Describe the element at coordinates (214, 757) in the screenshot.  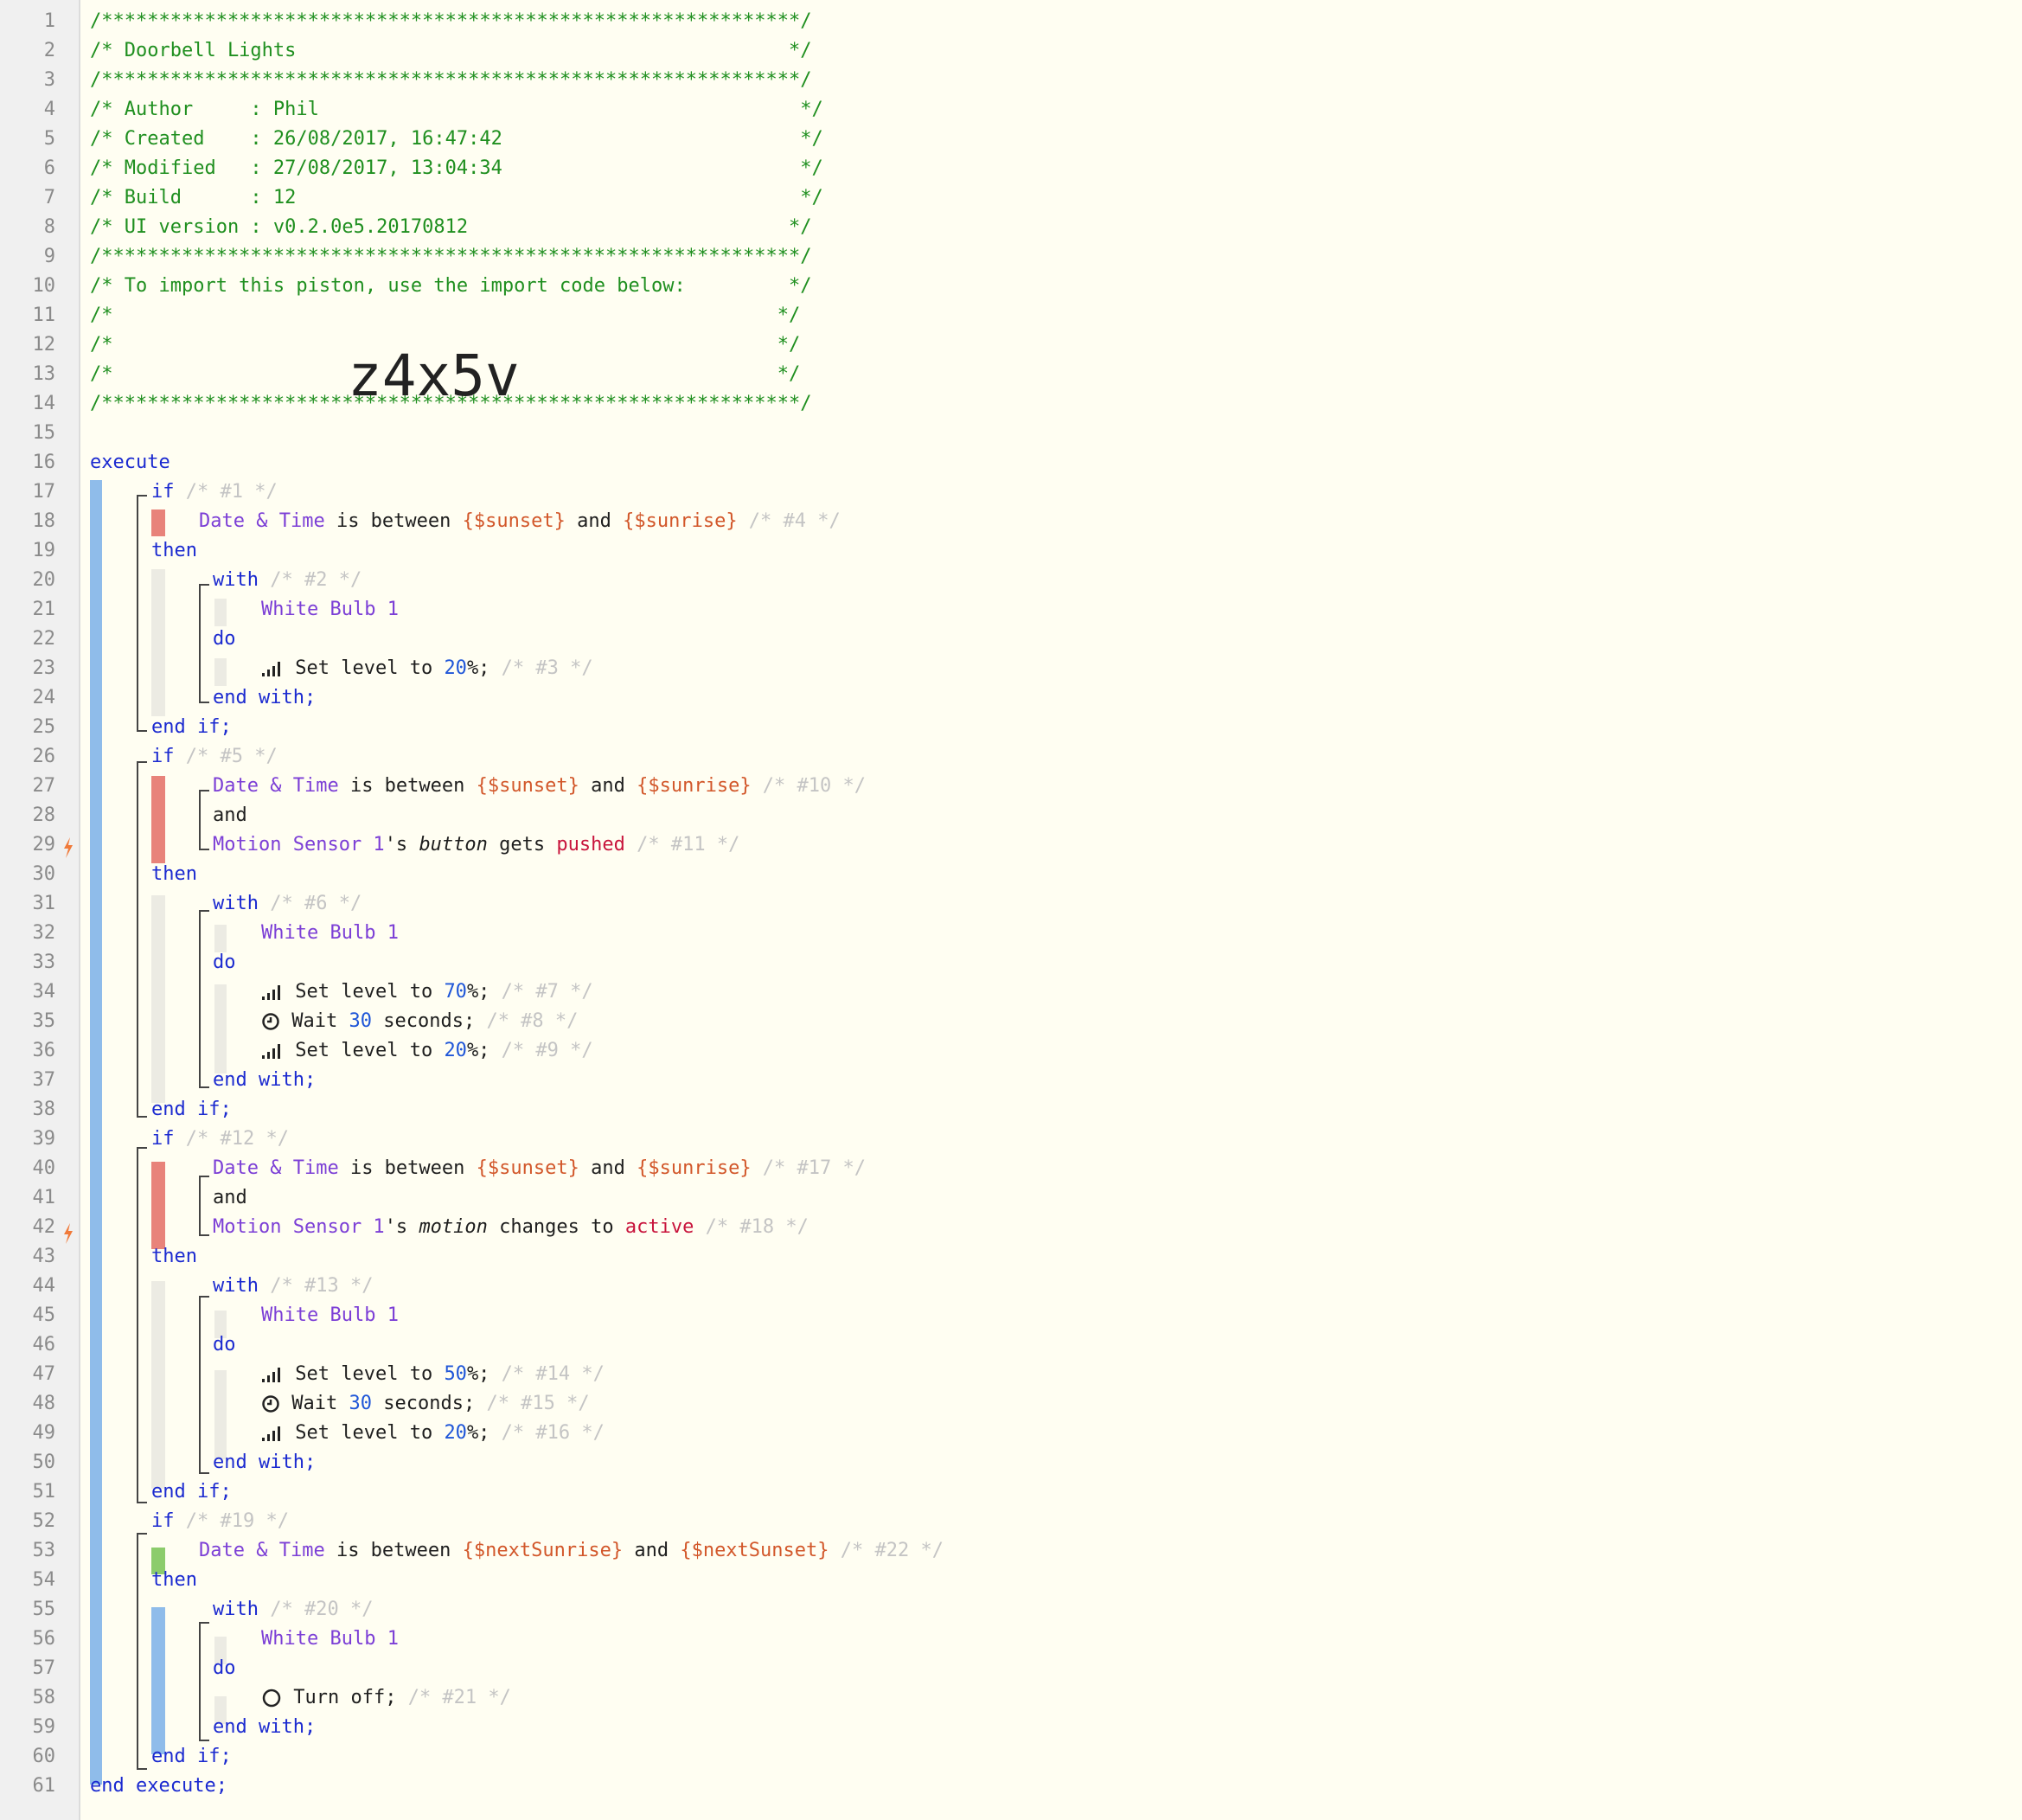
I see `if-statement-5: if /* #5 */` at that location.